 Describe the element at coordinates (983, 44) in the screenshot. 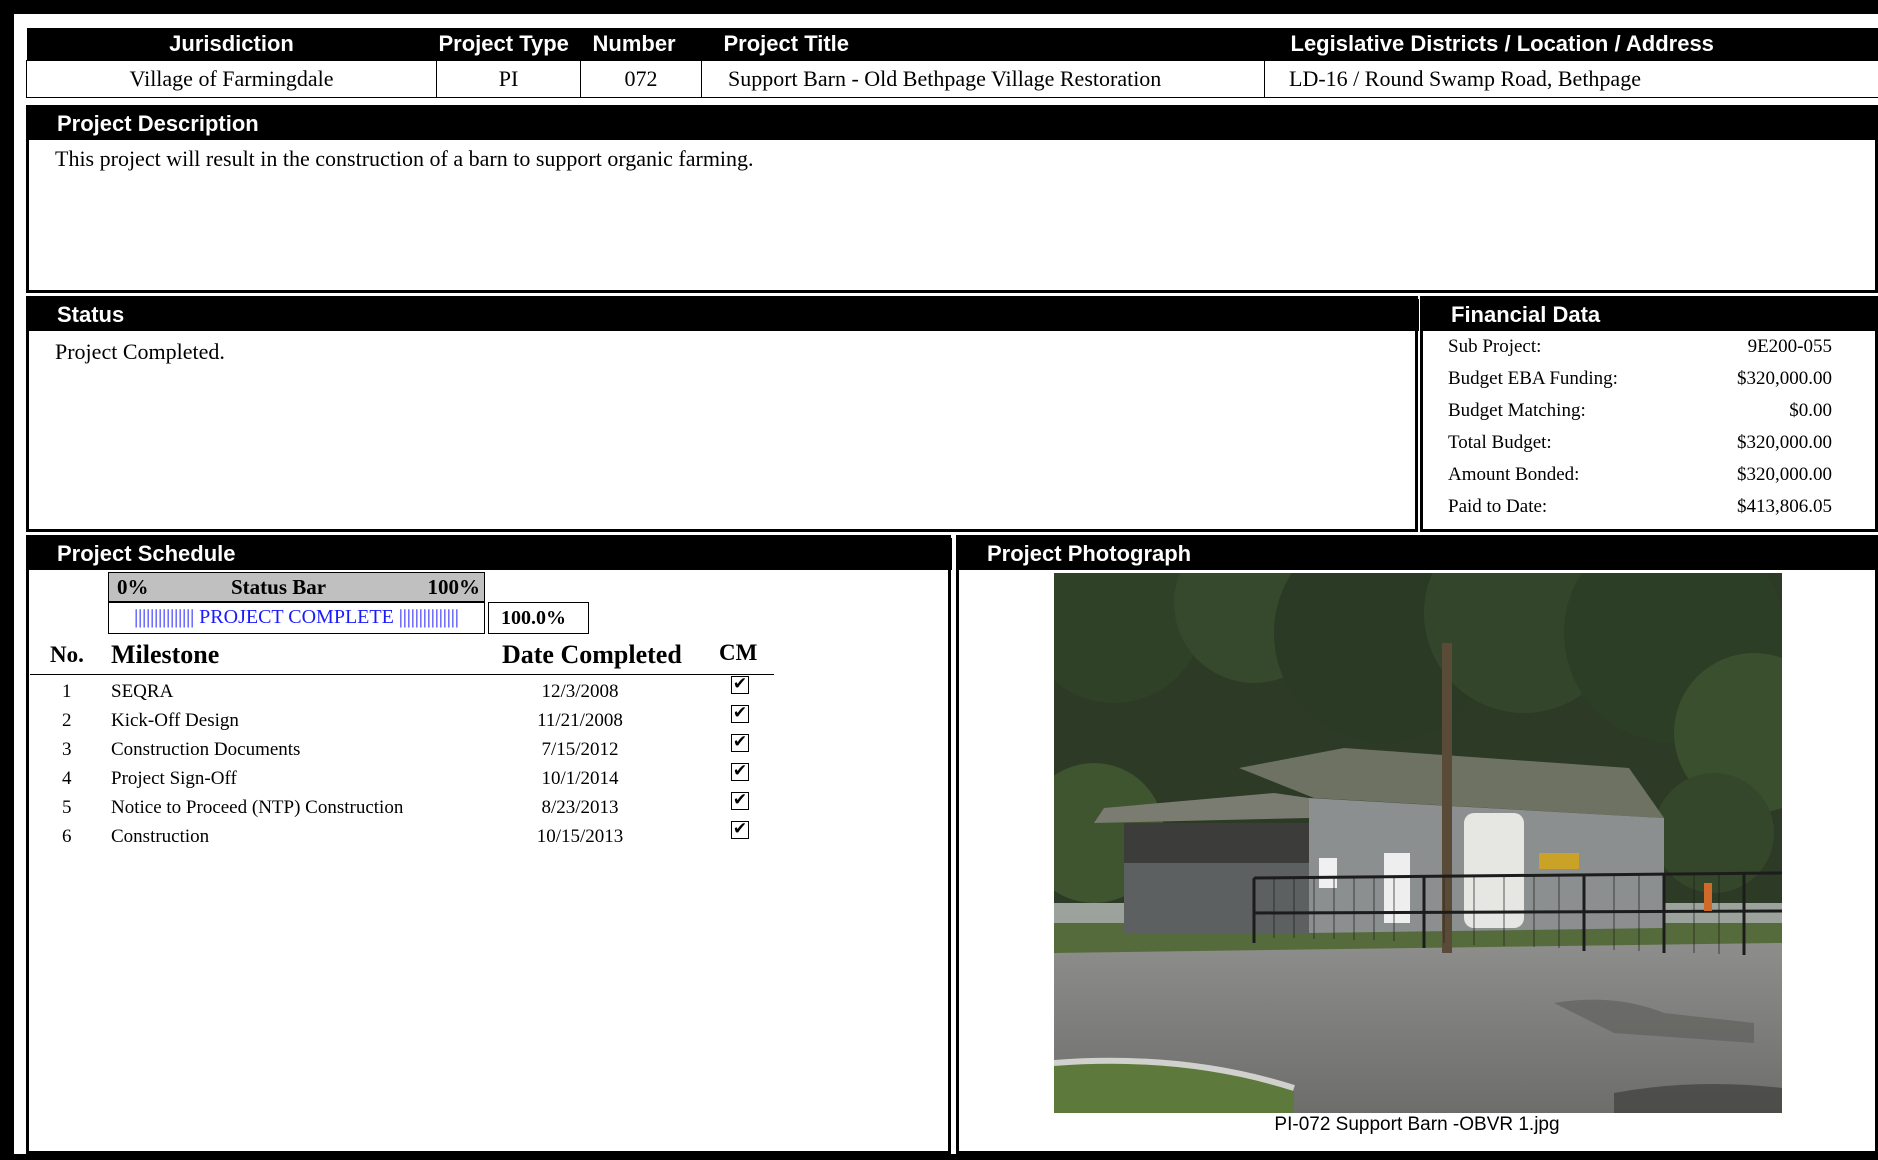

I see `header-project-title: Project Title` at that location.